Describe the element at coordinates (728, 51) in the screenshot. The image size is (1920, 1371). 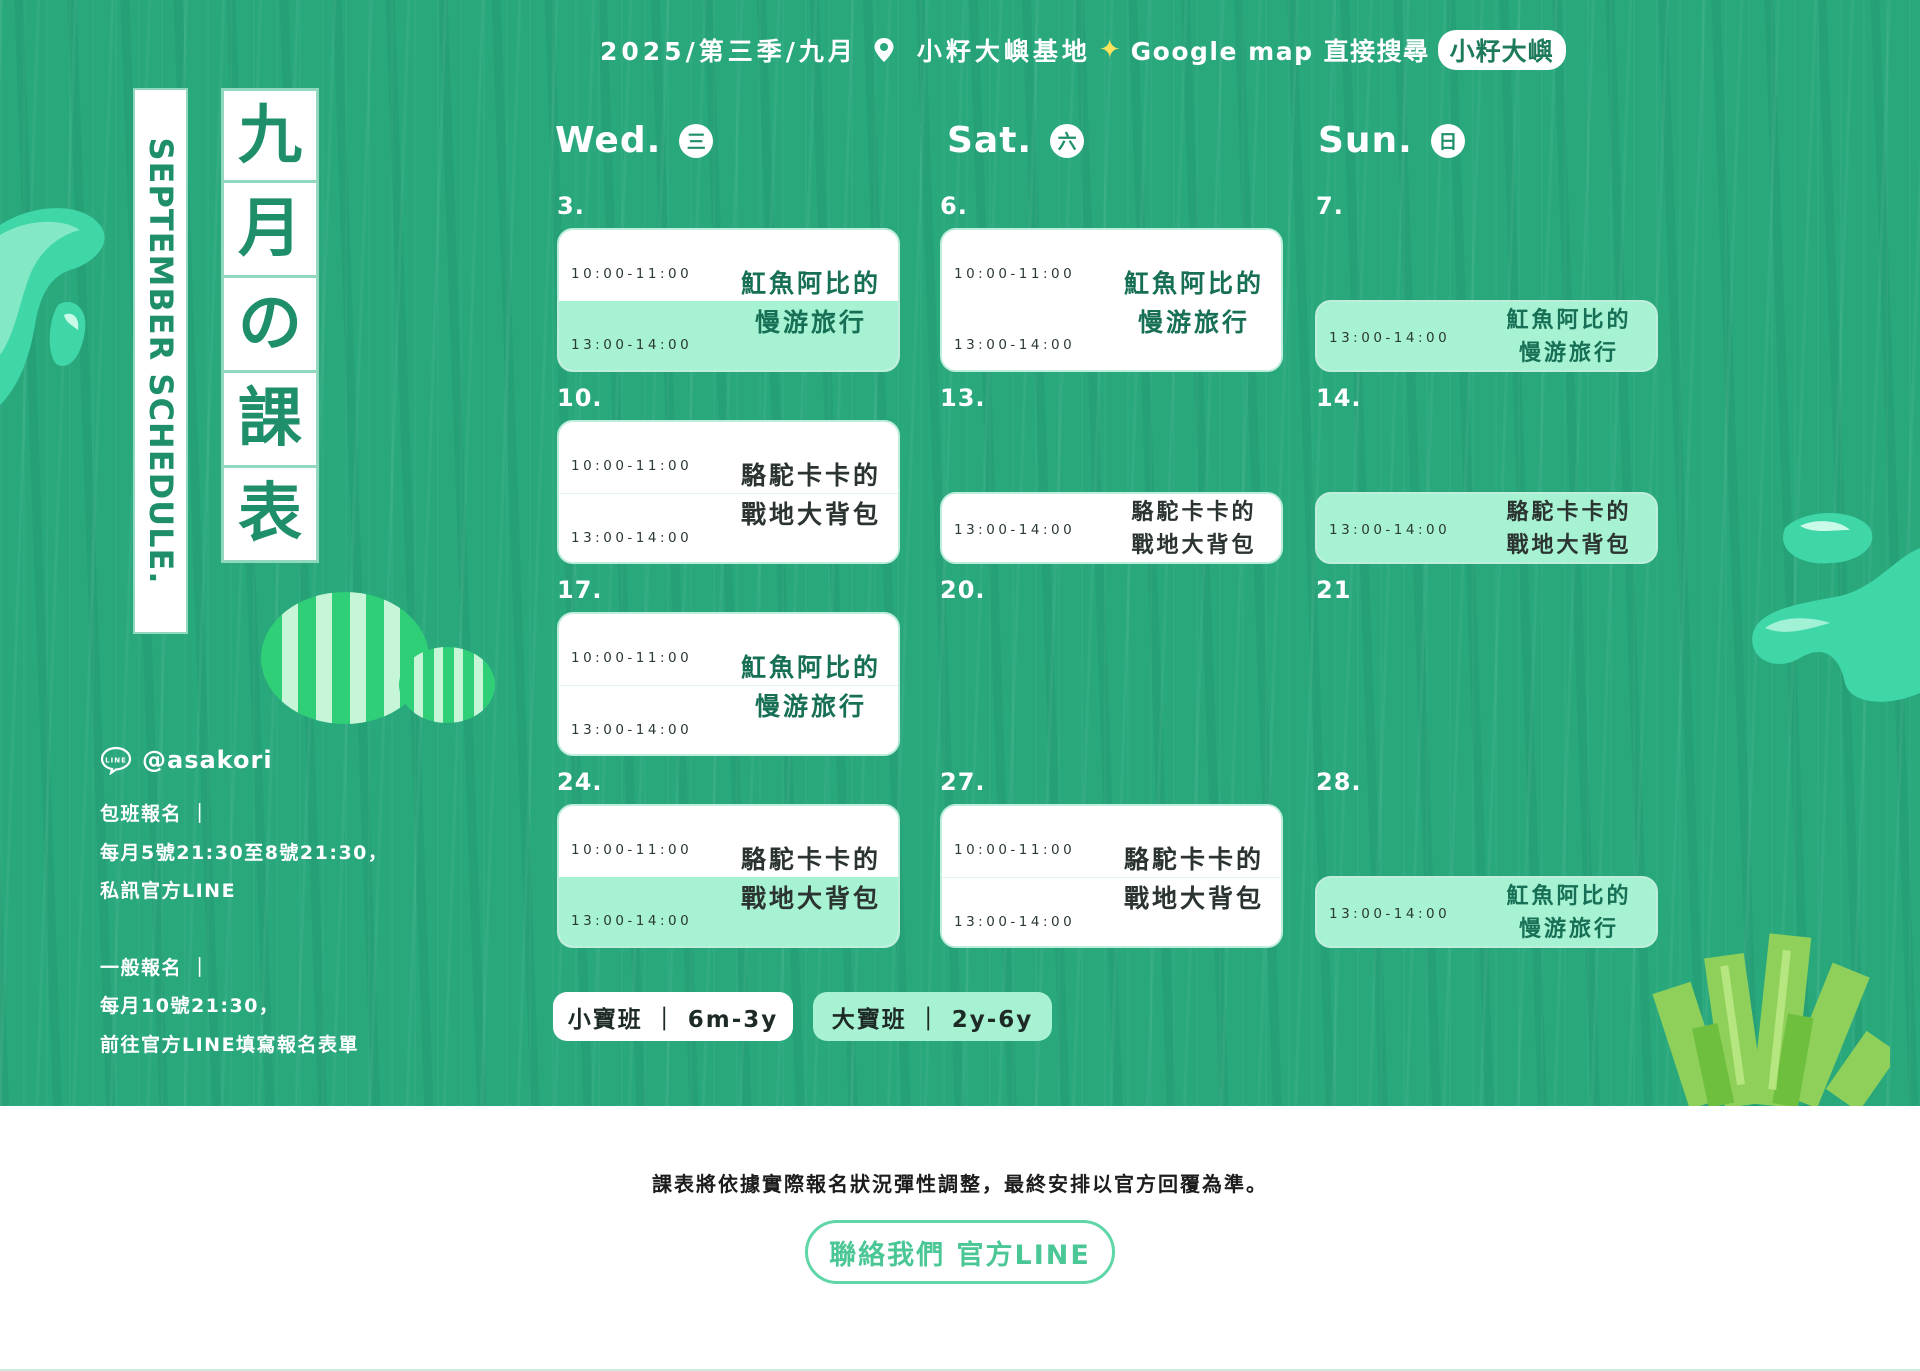
I see `date-season-text: 2025/第三季/九月` at that location.